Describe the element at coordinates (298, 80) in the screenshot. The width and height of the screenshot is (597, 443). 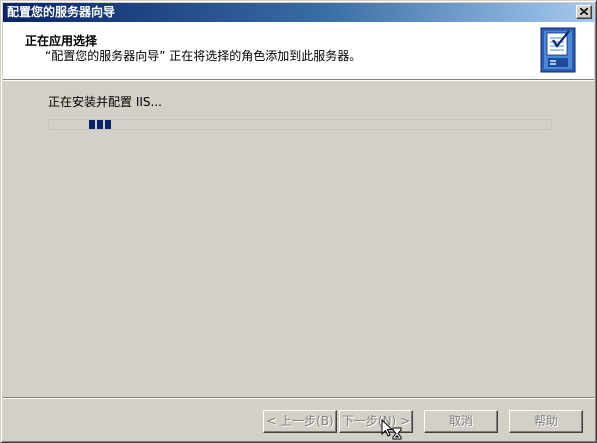
I see `header-separator` at that location.